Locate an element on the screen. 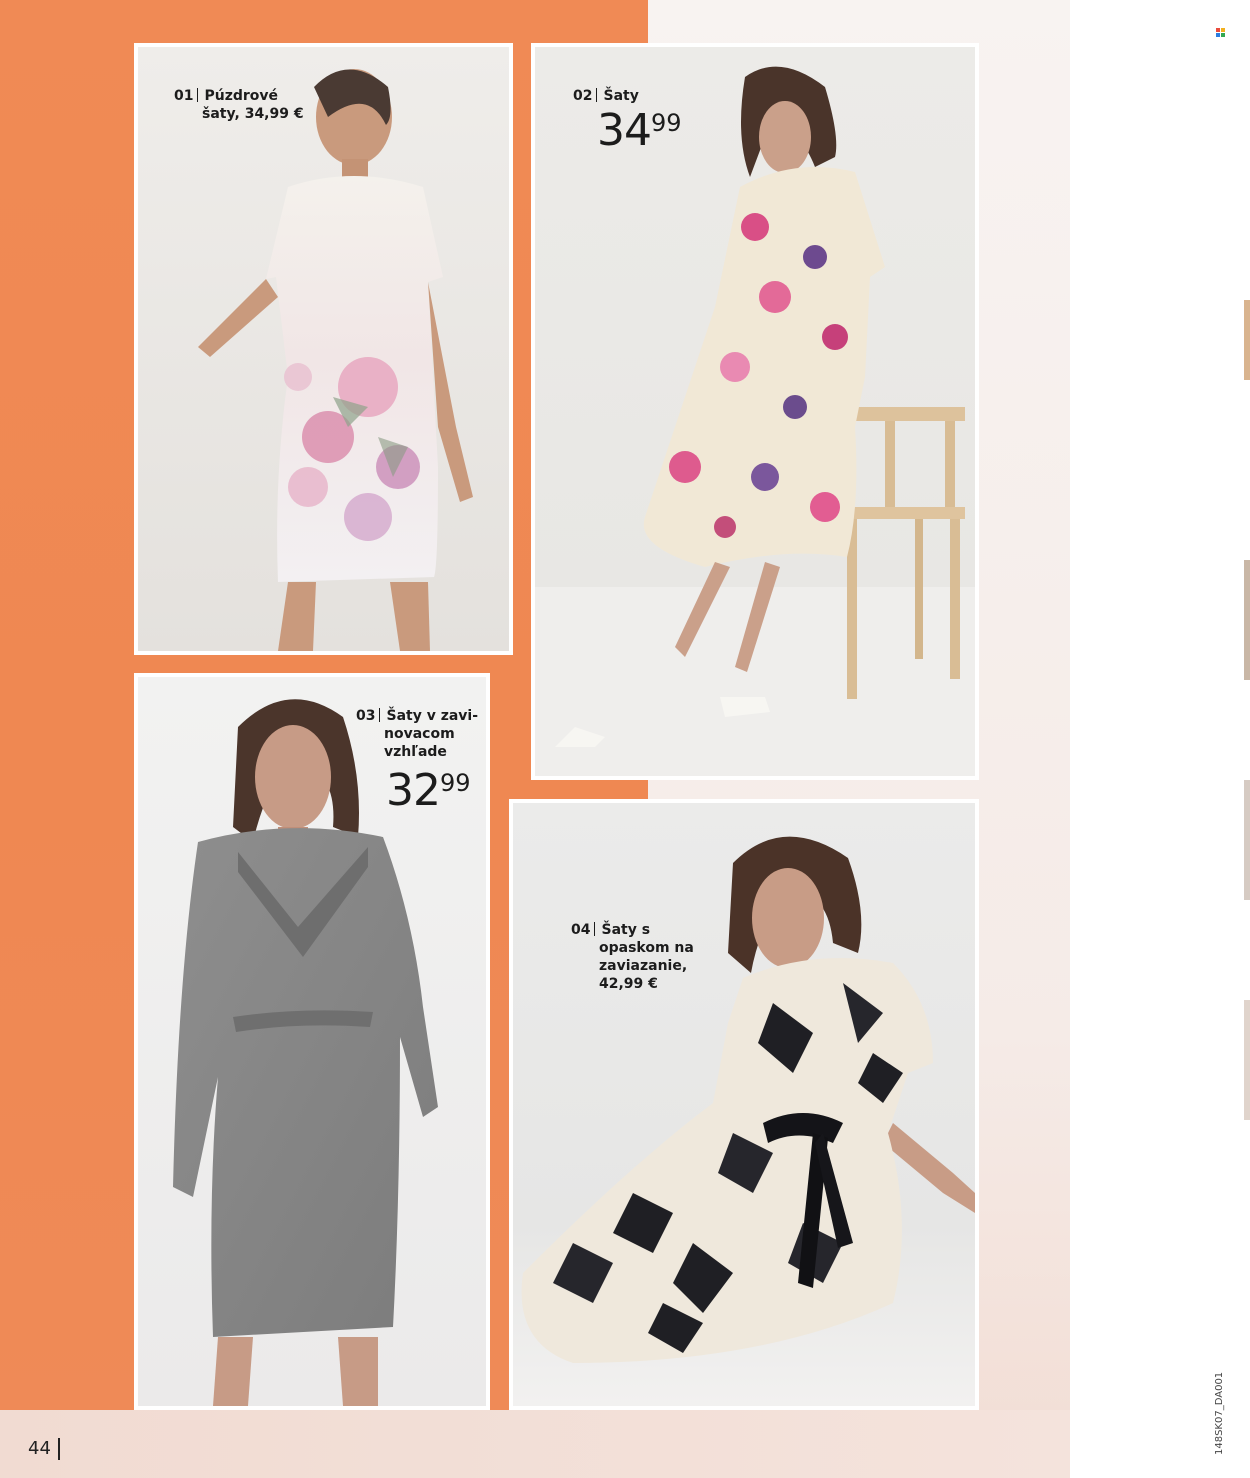  product-label-01: 01 Púzdrové šaty, 34,99 € is located at coordinates (239, 105).